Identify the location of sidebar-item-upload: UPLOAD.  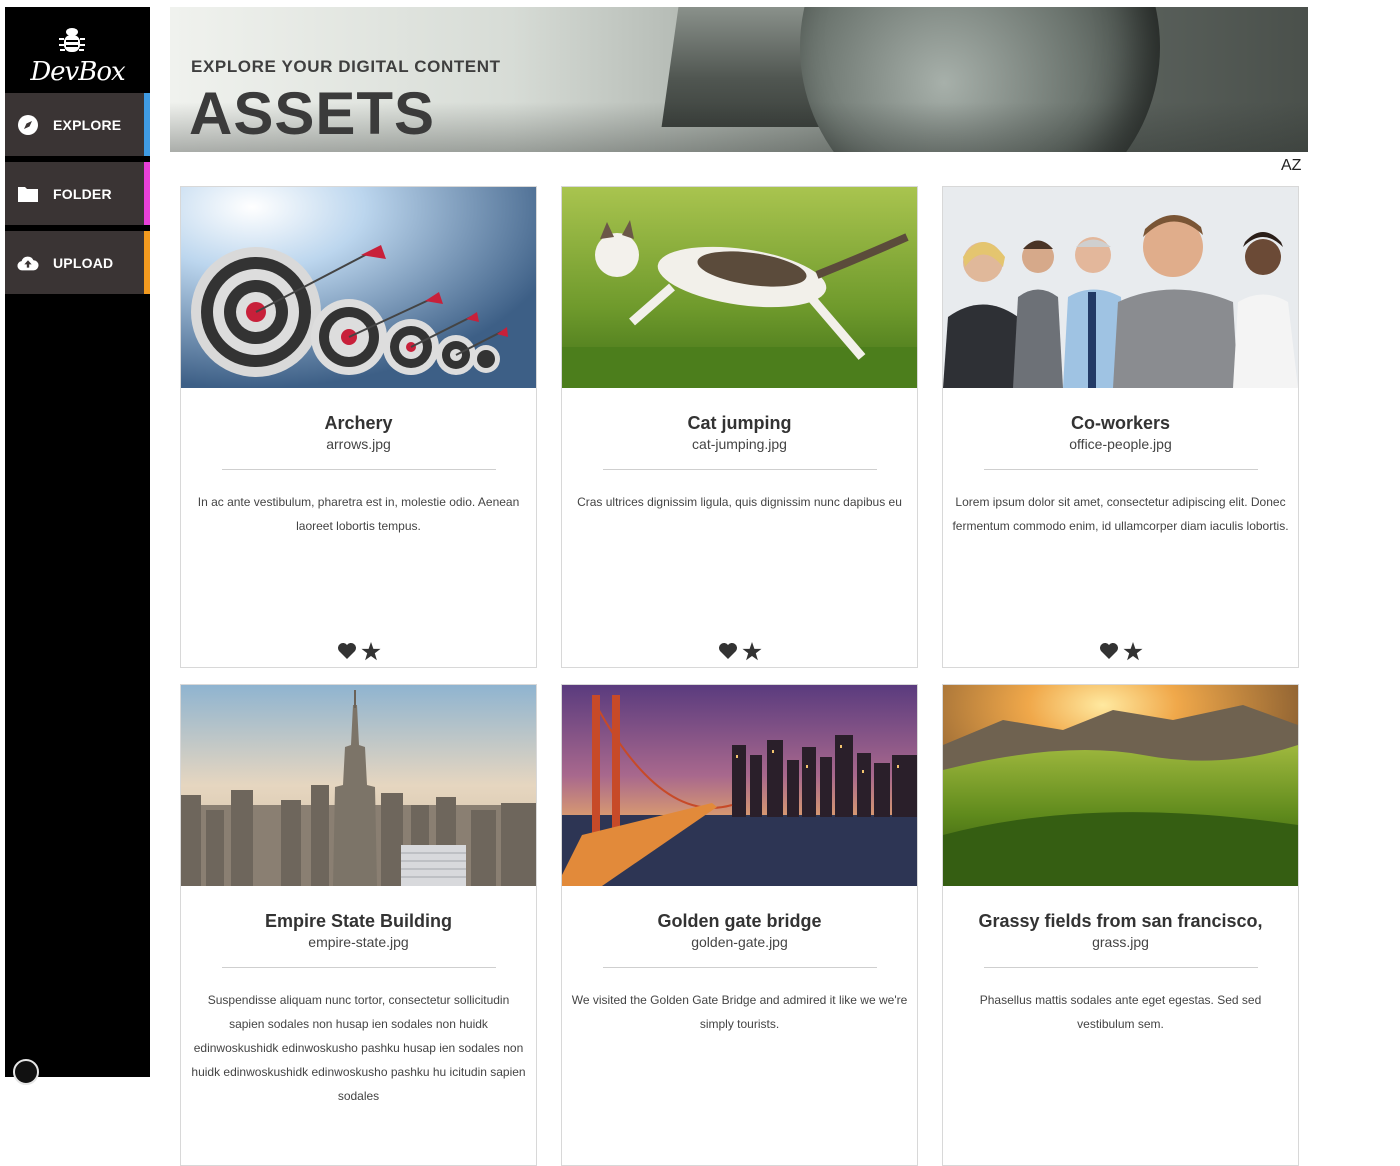
(77, 262).